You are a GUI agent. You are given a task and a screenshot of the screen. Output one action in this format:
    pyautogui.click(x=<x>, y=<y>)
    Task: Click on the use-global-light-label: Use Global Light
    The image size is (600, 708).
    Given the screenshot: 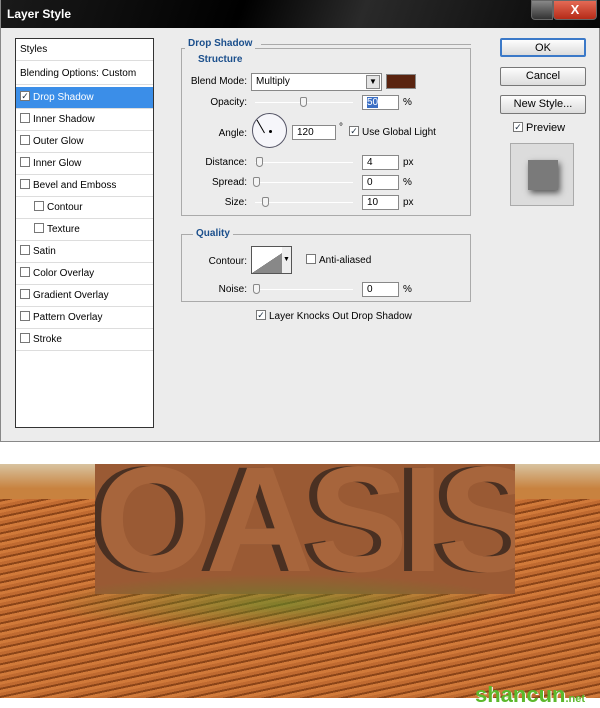 What is the action you would take?
    pyautogui.click(x=399, y=132)
    